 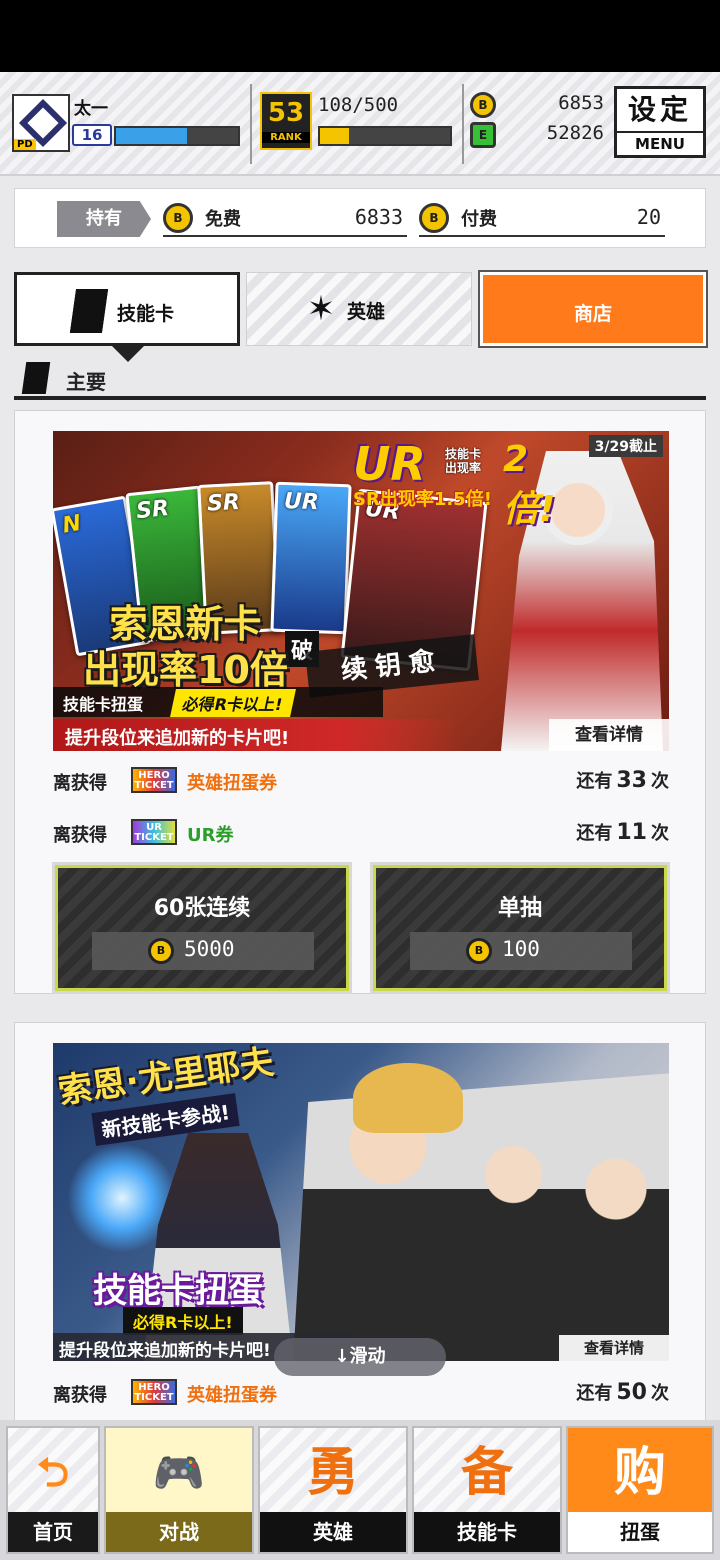 I want to click on ur-sub-line1: 技能卡, so click(x=463, y=454).